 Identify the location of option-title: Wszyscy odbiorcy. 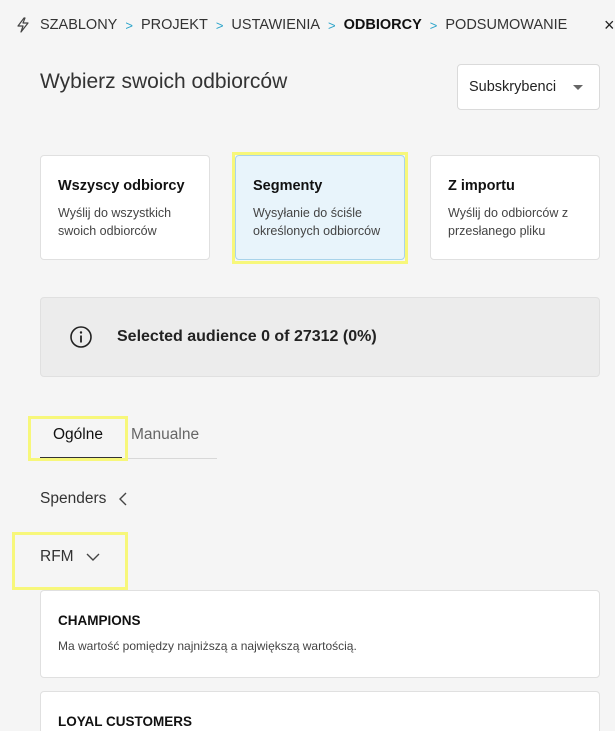
(121, 186).